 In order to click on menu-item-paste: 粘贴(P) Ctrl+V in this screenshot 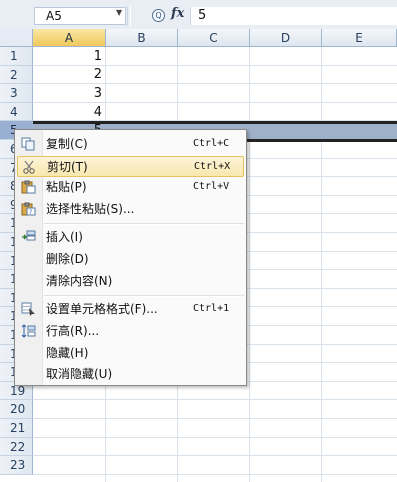, I will do `click(130, 187)`.